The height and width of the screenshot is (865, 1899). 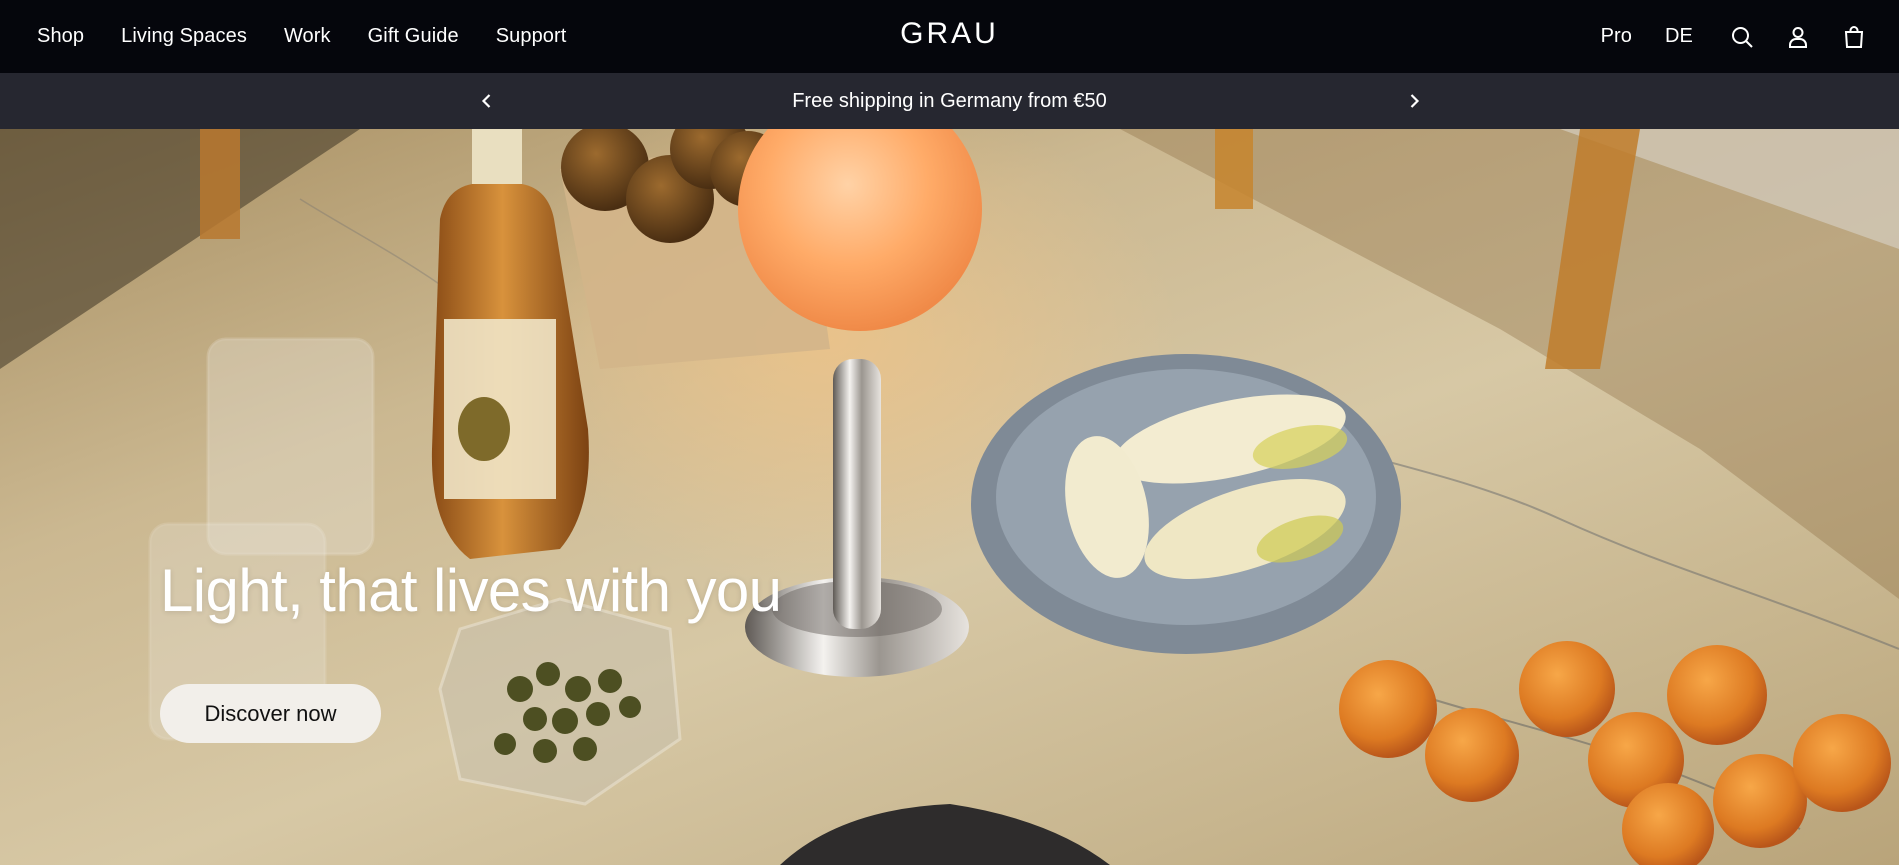 I want to click on discover-now-button: Discover now, so click(x=270, y=713).